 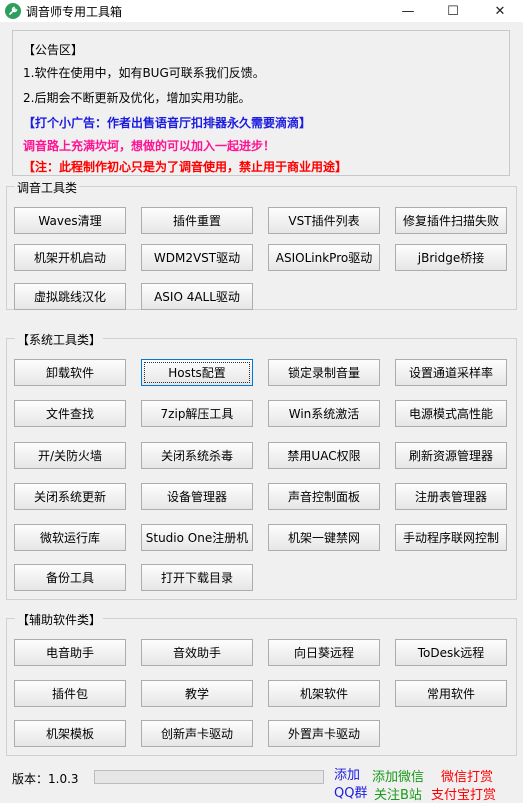 I want to click on virtual-cable-cn-button: 虚拟跳线汉化, so click(x=70, y=296).